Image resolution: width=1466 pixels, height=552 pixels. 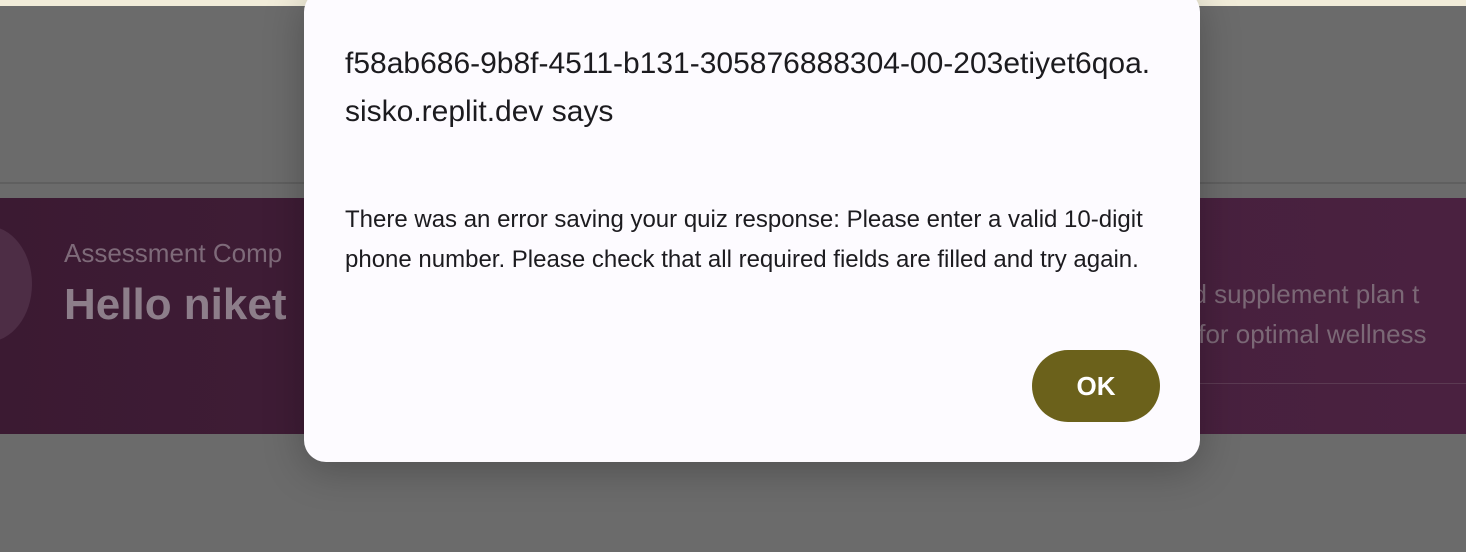 What do you see at coordinates (175, 304) in the screenshot?
I see `hero-greeting: Hello niket` at bounding box center [175, 304].